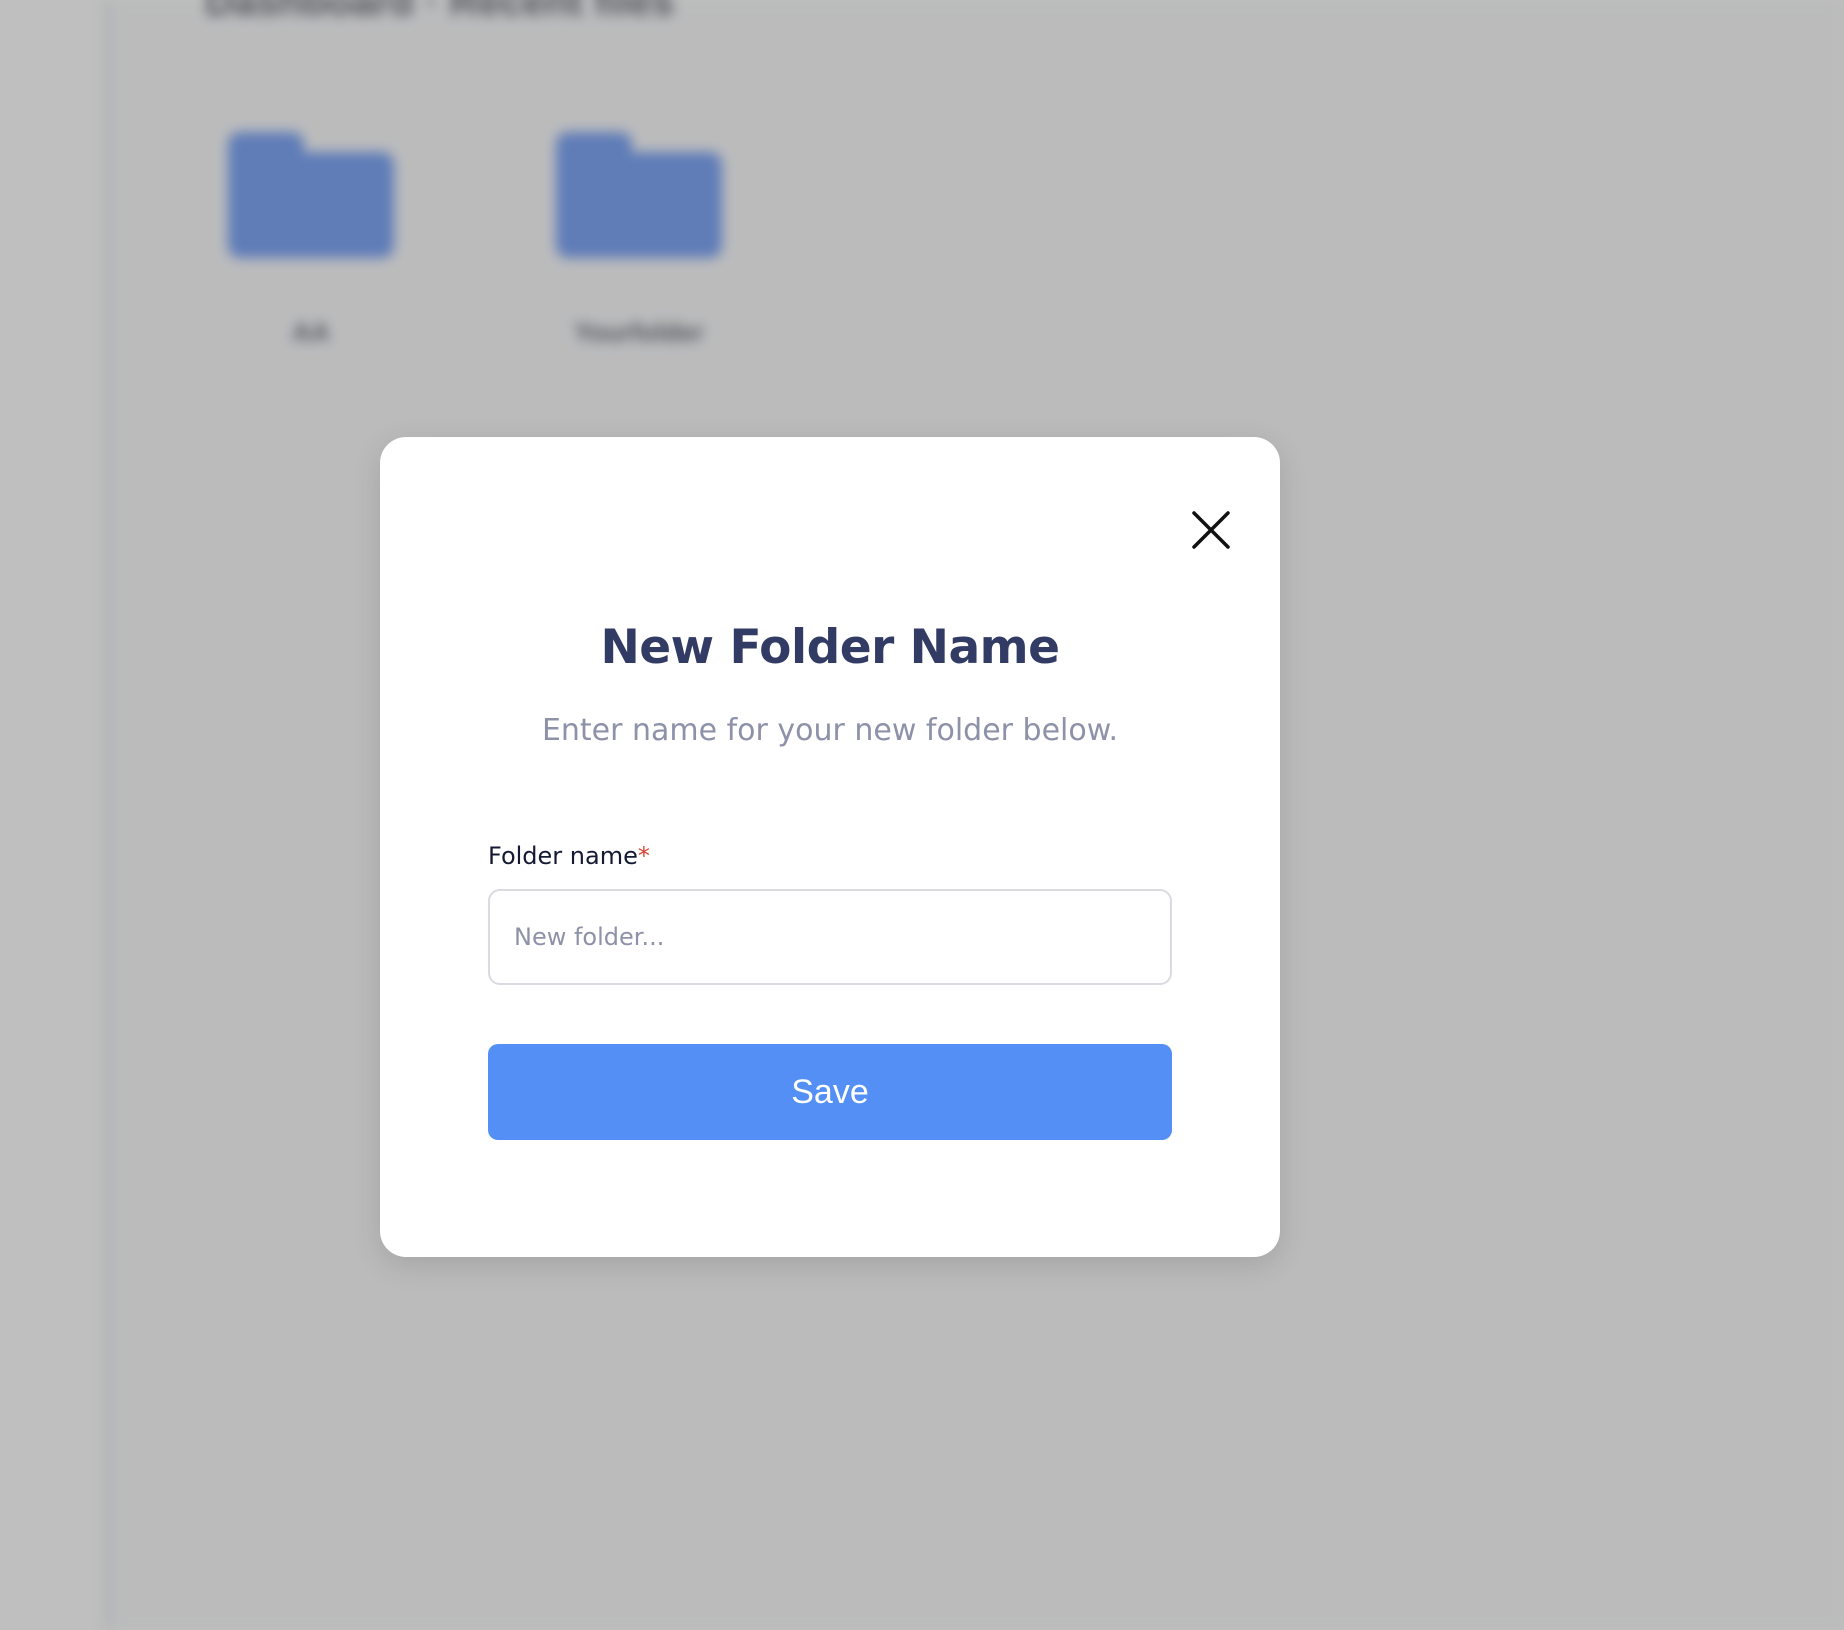 The height and width of the screenshot is (1630, 1844). I want to click on folder-name-label: Folder name*, so click(569, 856).